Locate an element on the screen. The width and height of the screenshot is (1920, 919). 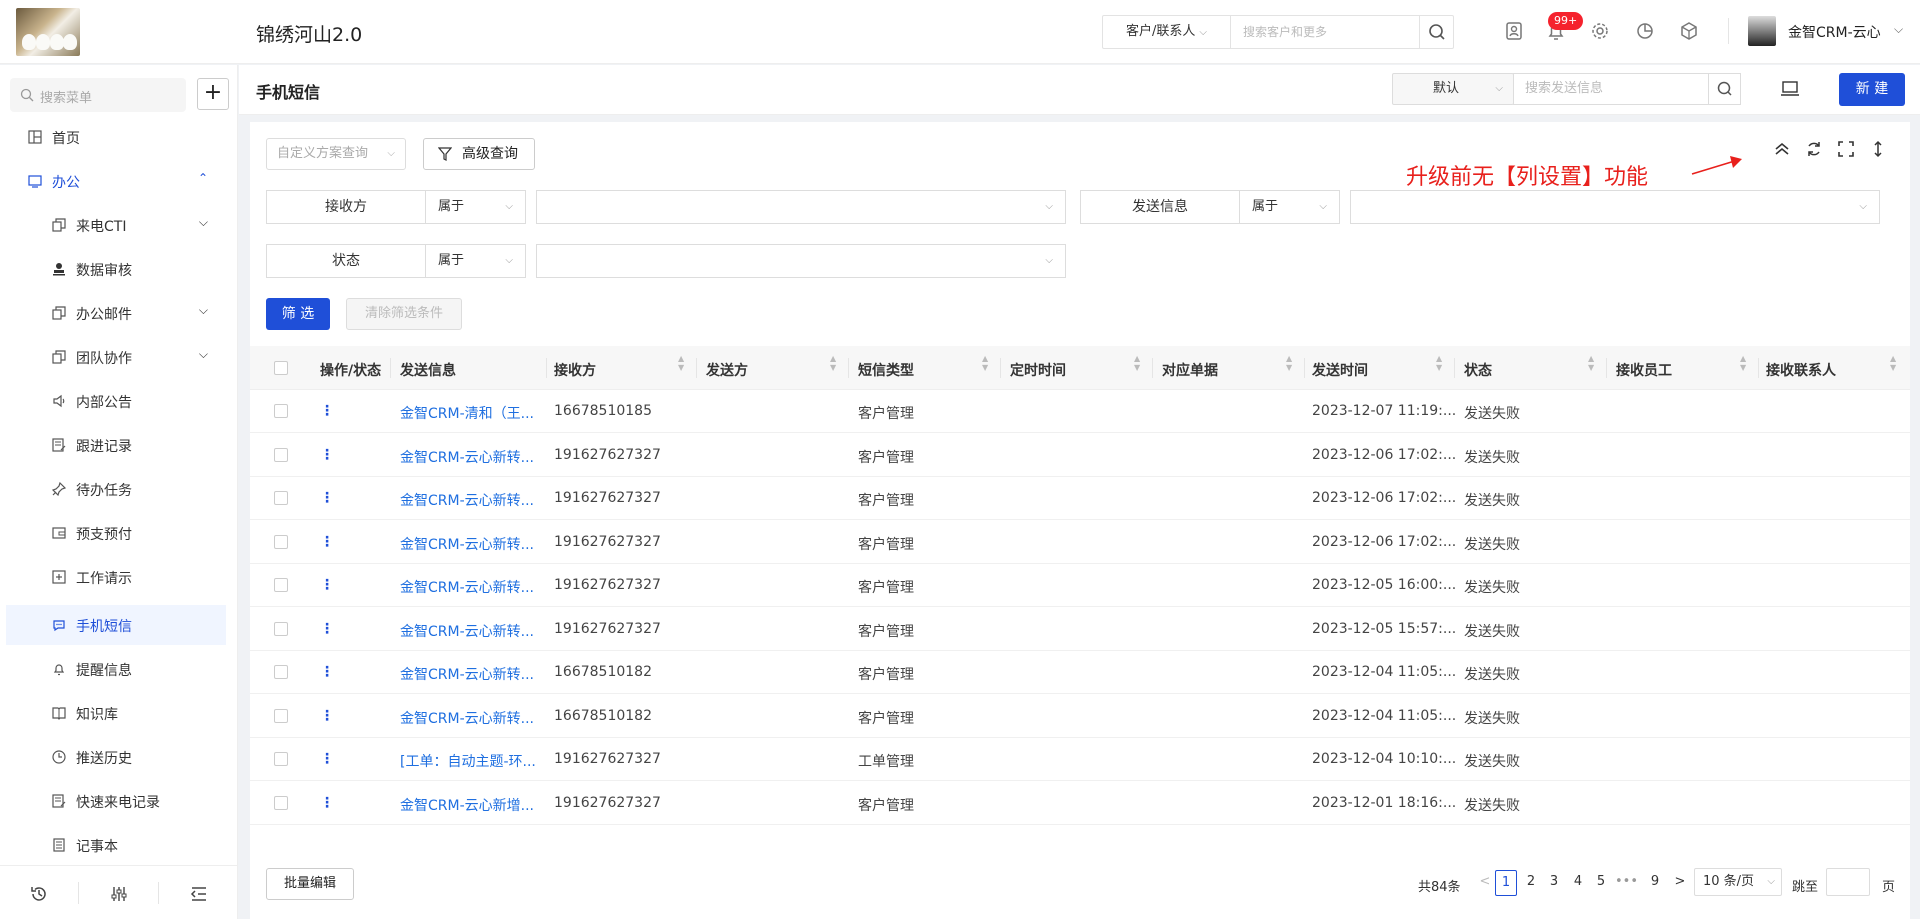
row-height-icon is located at coordinates (1878, 149).